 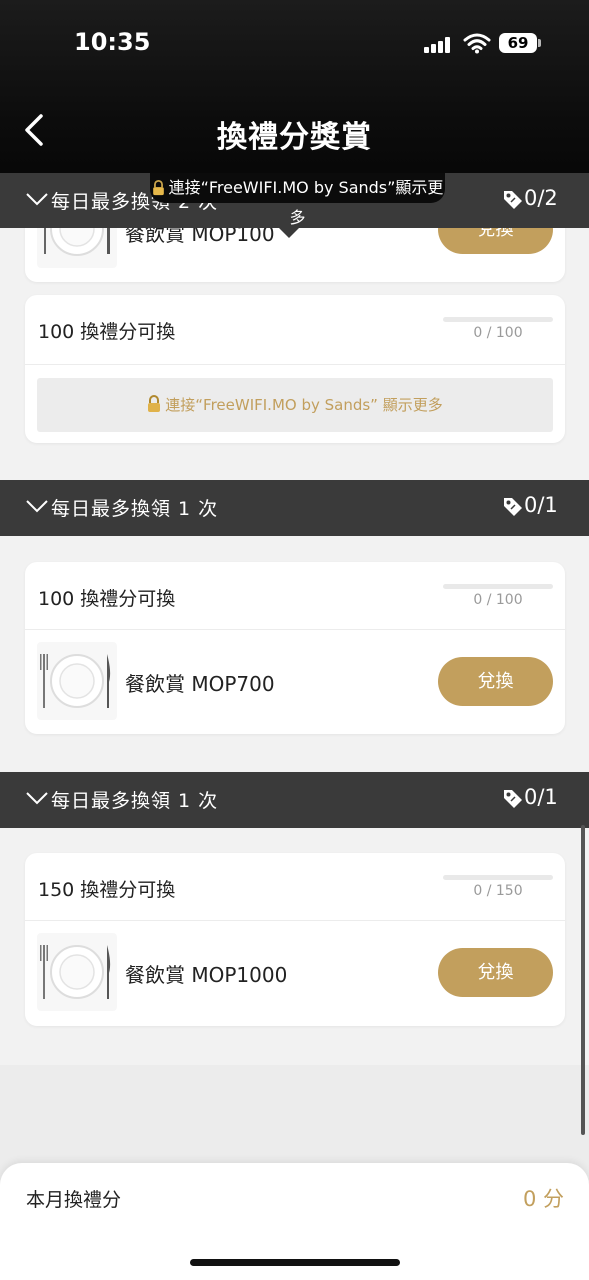 What do you see at coordinates (297, 200) in the screenshot?
I see `wifi-banner: 連接“FreeWIFI.MO by Sands”顯示更多` at bounding box center [297, 200].